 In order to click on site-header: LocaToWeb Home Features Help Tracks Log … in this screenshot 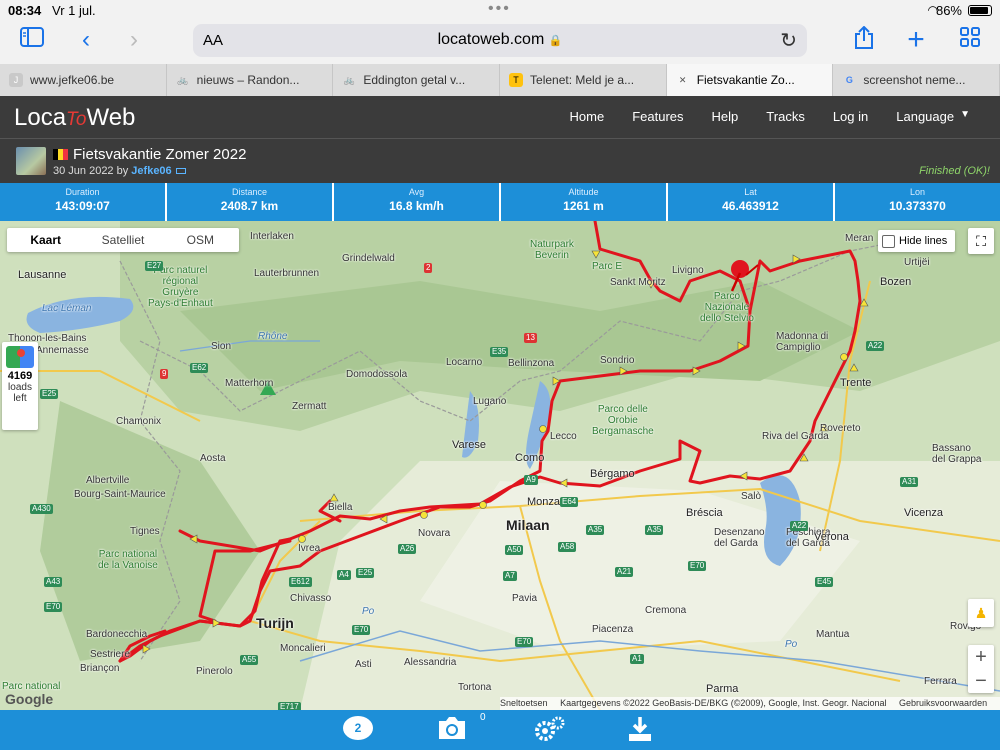, I will do `click(500, 117)`.